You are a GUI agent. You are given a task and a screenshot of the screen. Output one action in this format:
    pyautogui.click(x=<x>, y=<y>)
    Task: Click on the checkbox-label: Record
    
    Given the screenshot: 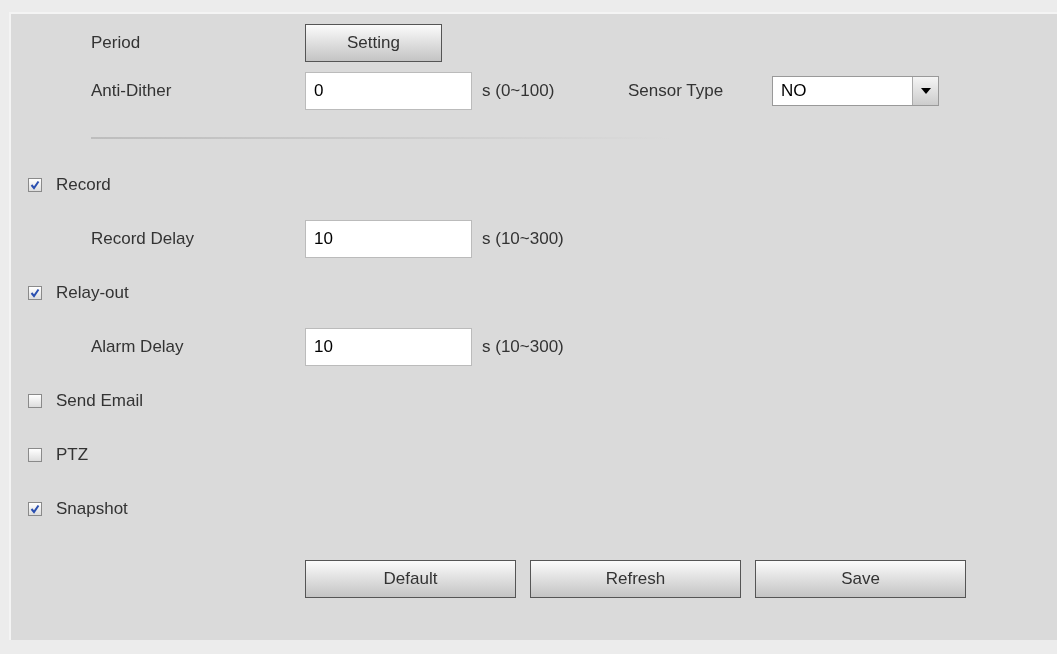 What is the action you would take?
    pyautogui.click(x=83, y=185)
    